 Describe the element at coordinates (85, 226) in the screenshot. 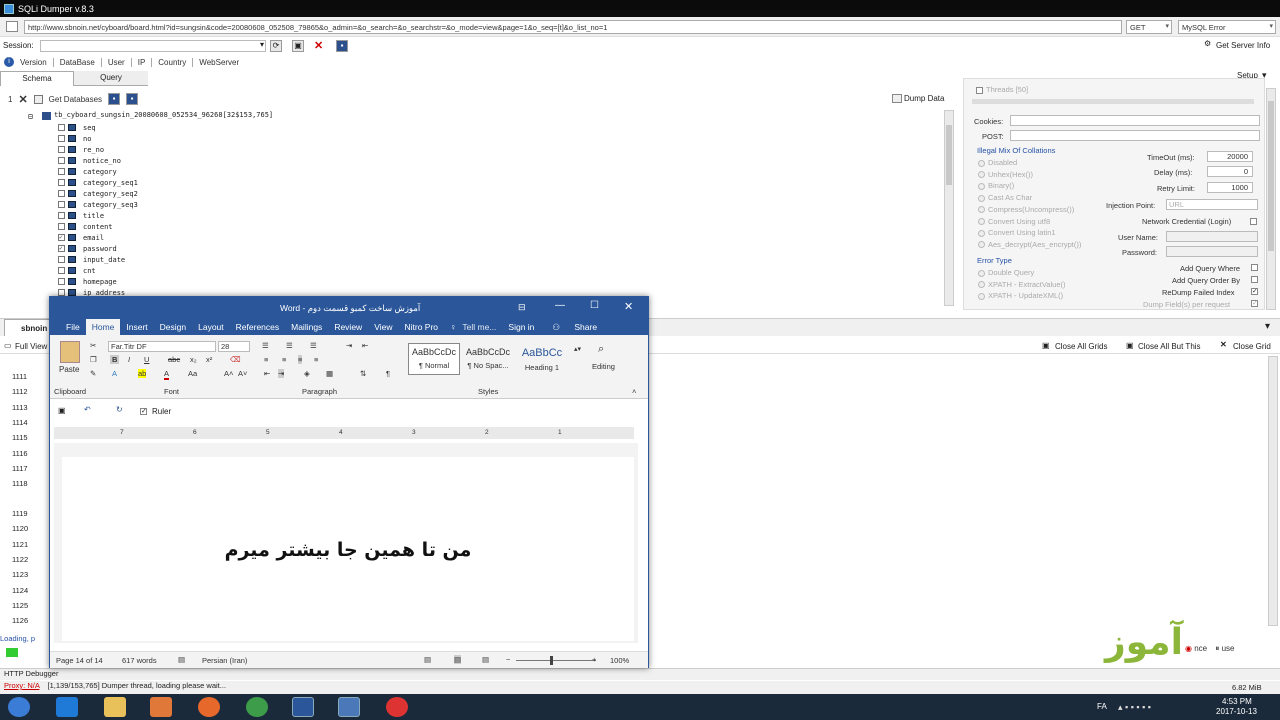

I see `column-node: content` at that location.